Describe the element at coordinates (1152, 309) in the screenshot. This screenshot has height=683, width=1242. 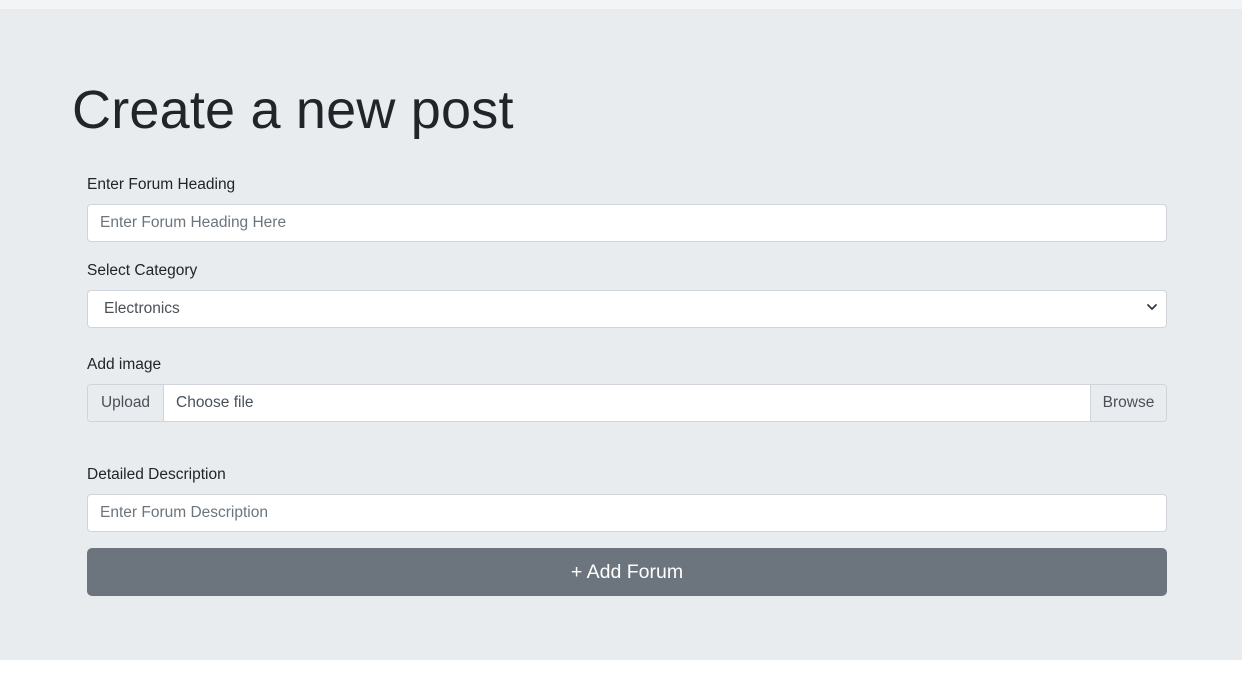
I see `chevron-down-icon` at that location.